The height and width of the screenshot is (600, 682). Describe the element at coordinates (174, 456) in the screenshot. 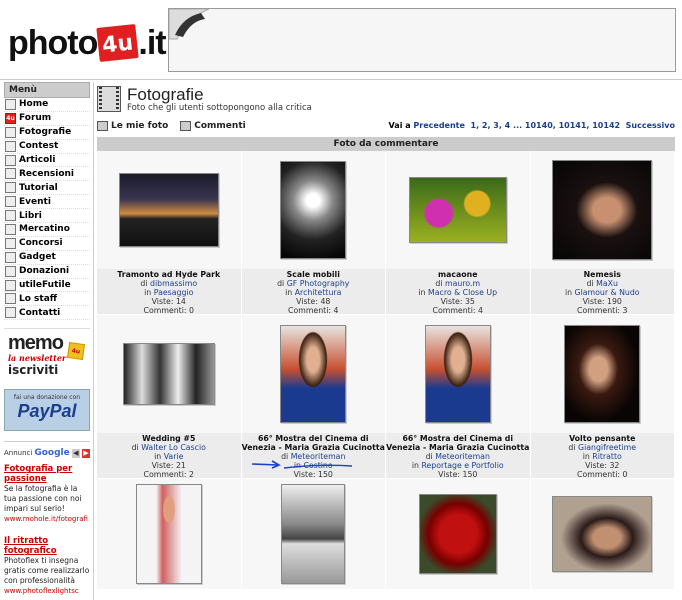

I see `photo-category: Varie` at that location.